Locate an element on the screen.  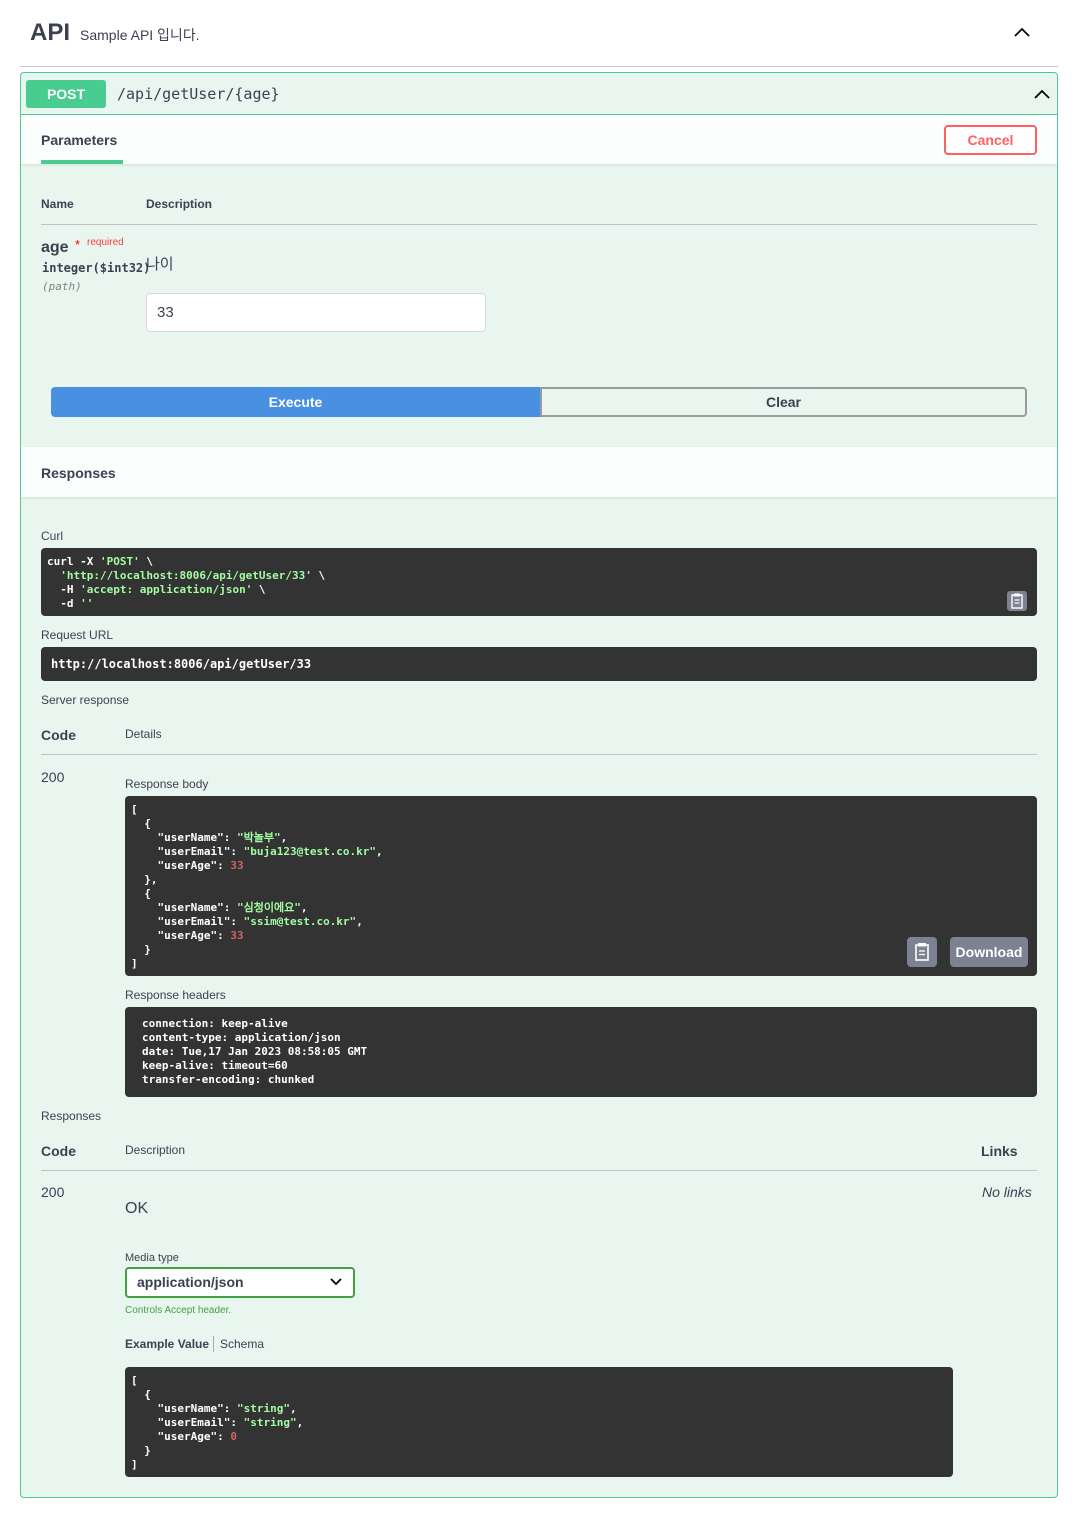
code-number: 0 is located at coordinates (233, 1436).